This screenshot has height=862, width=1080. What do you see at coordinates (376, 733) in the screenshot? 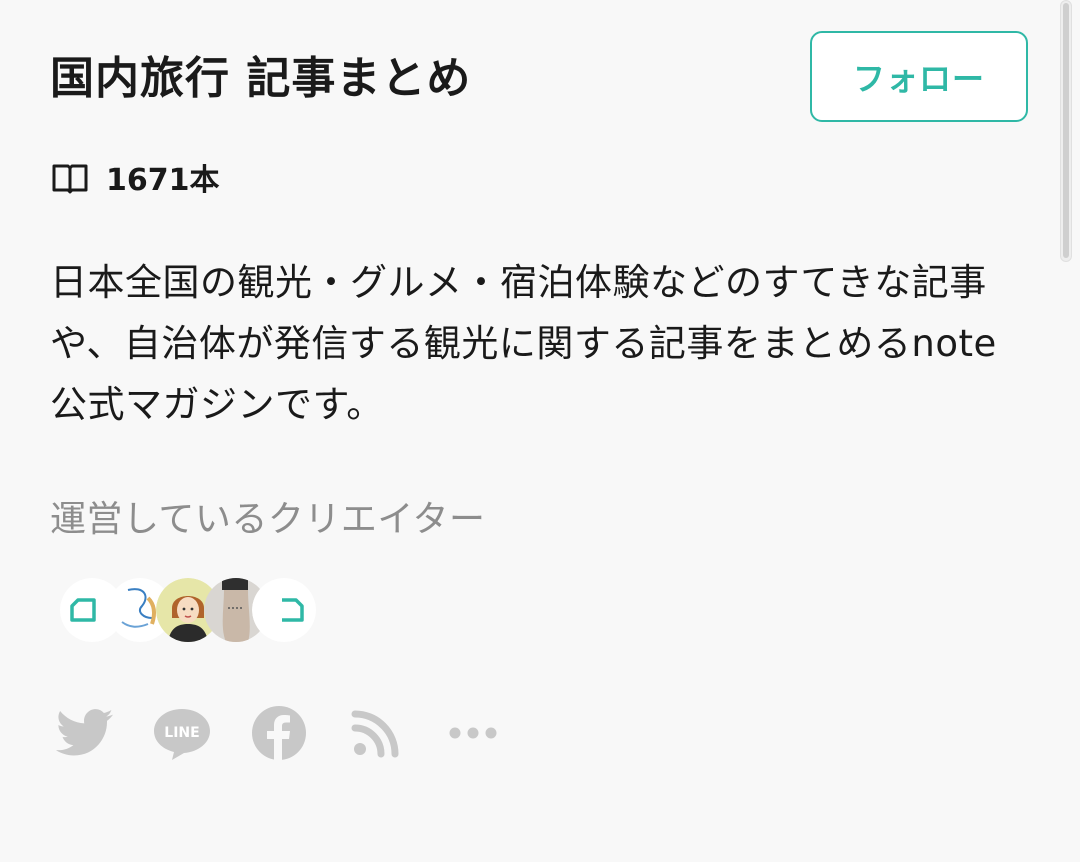
I see `rss-icon` at bounding box center [376, 733].